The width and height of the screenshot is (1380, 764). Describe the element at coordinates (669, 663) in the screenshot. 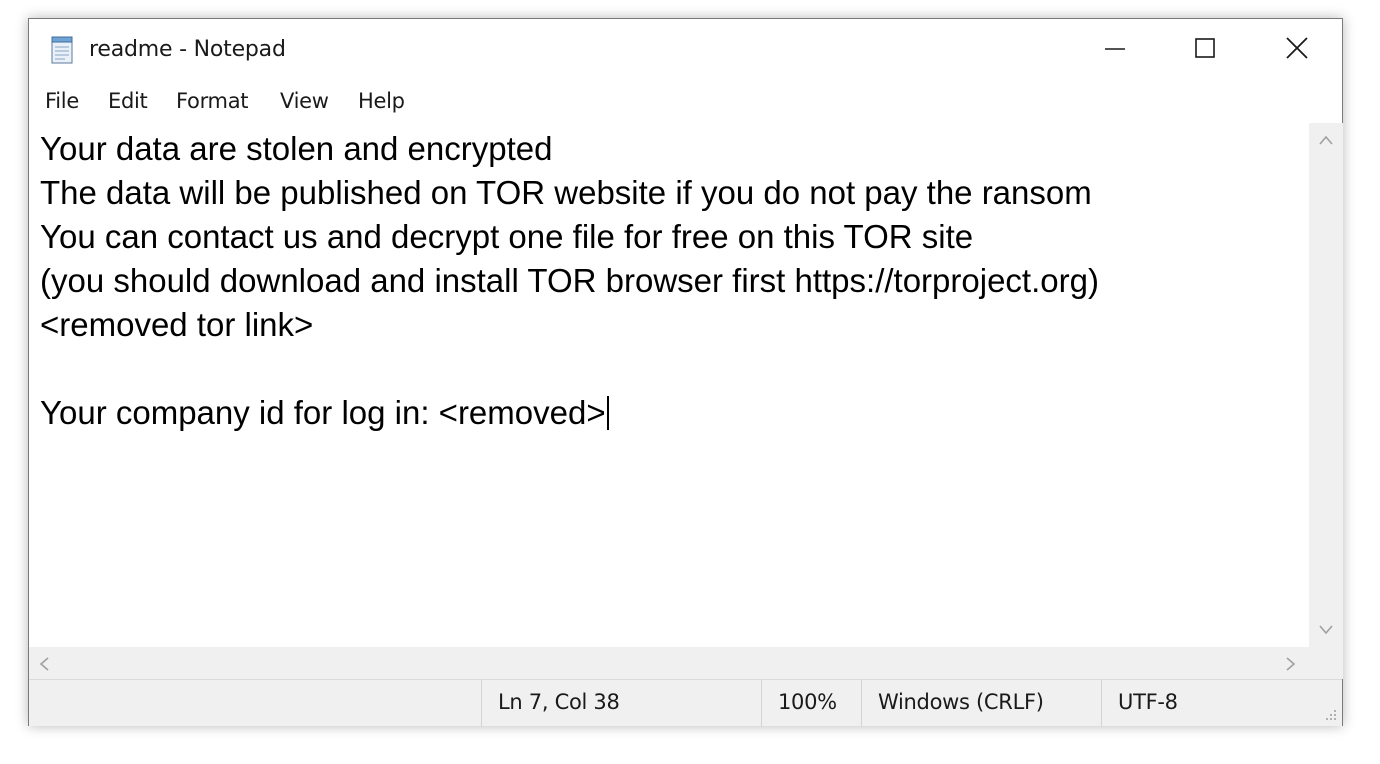

I see `horizontal-scrollbar` at that location.